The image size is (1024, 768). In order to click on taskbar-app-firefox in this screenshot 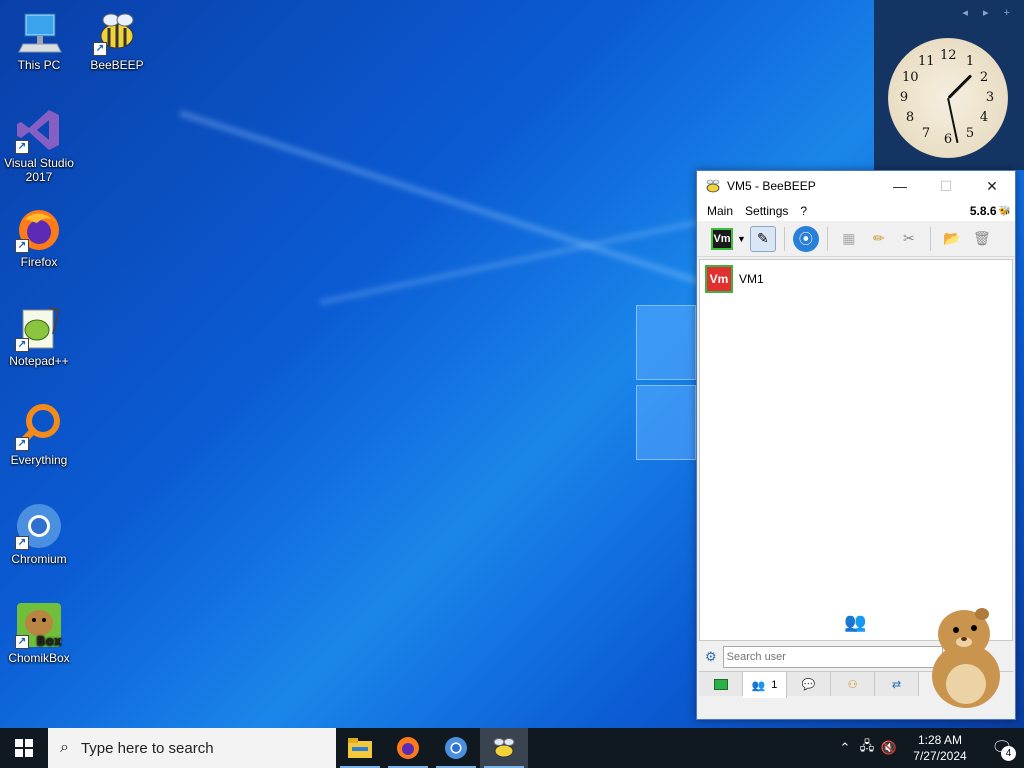, I will do `click(408, 748)`.